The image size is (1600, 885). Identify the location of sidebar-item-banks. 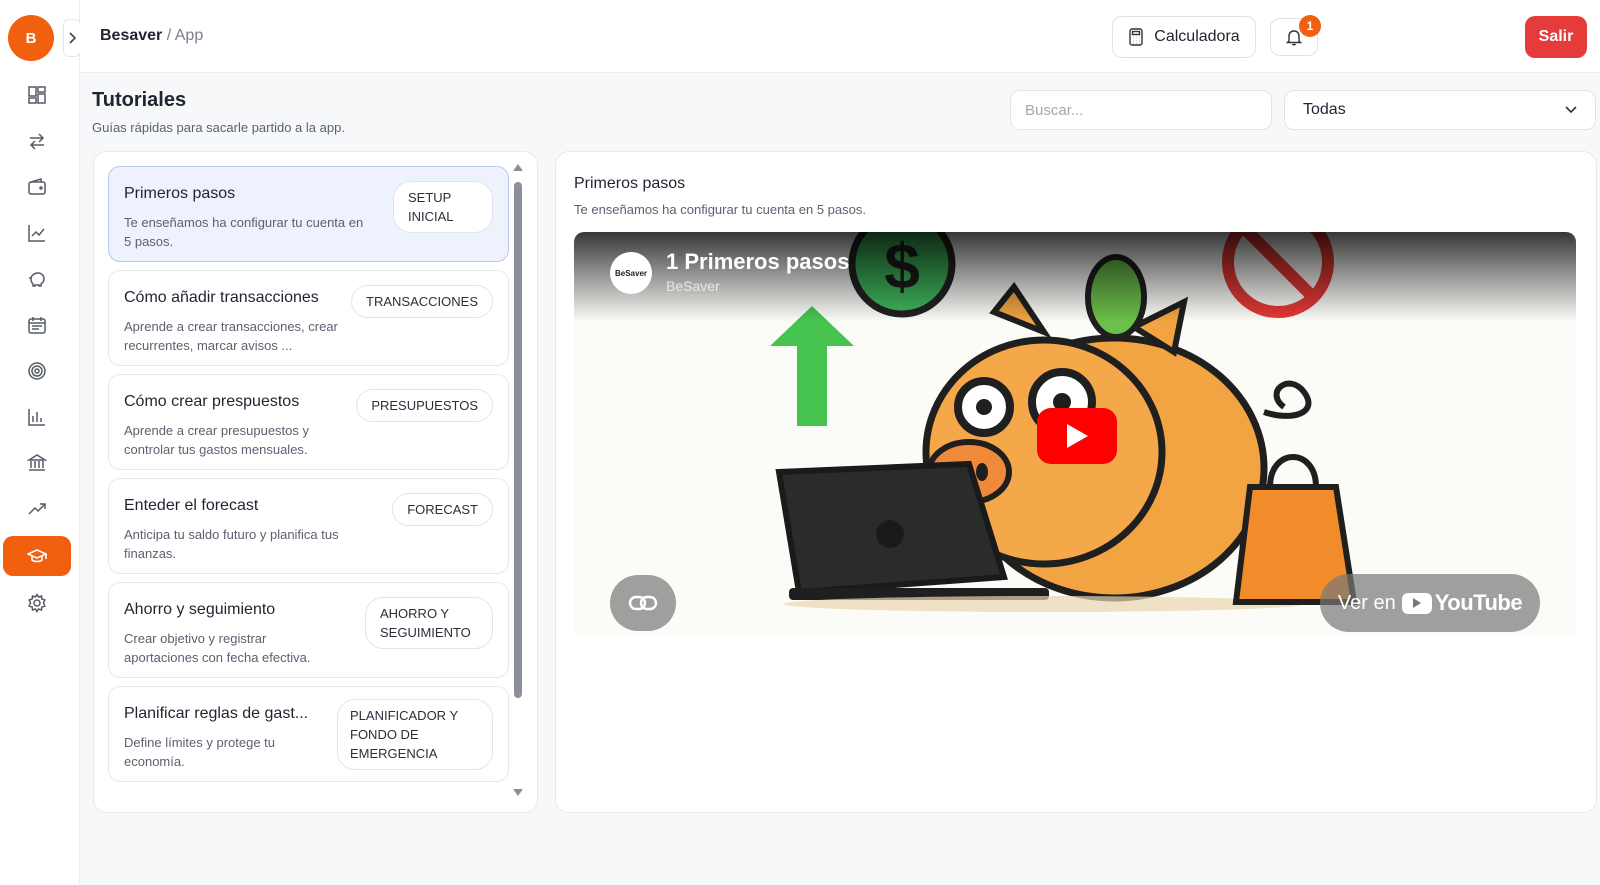
(37, 463).